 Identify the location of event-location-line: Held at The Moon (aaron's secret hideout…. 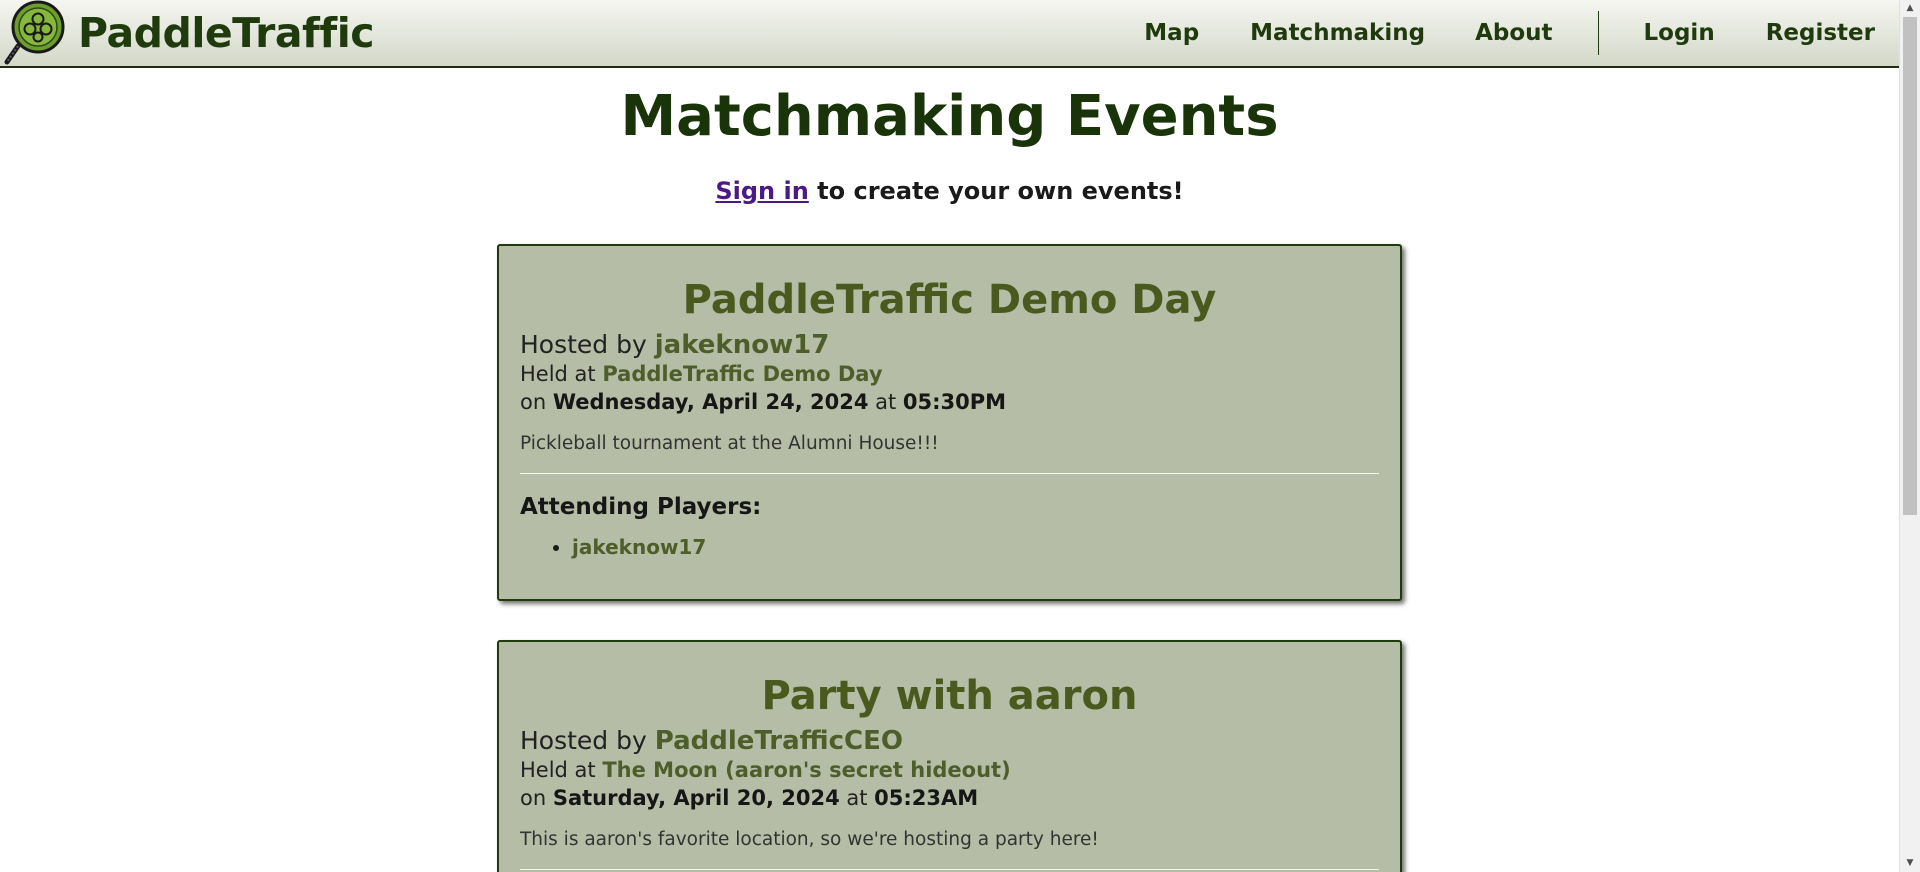
(949, 770).